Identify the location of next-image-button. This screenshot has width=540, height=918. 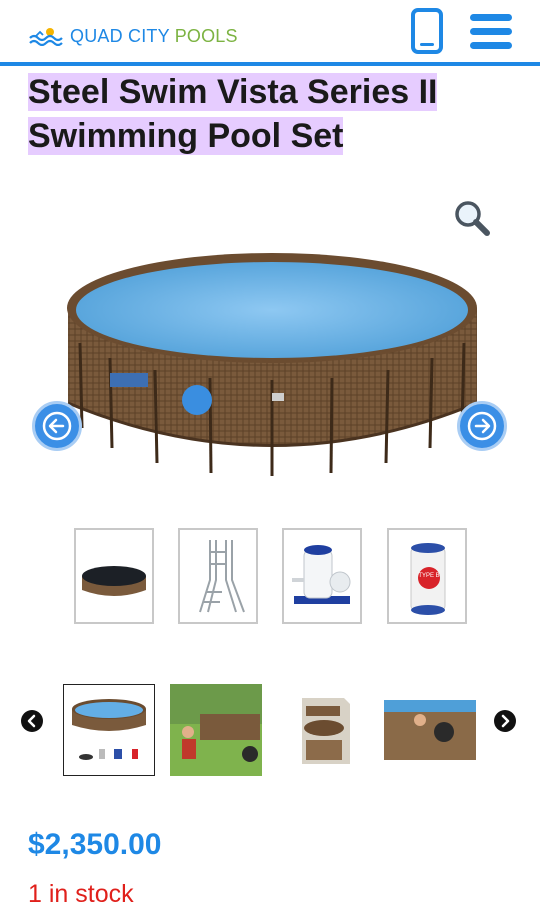
(482, 426).